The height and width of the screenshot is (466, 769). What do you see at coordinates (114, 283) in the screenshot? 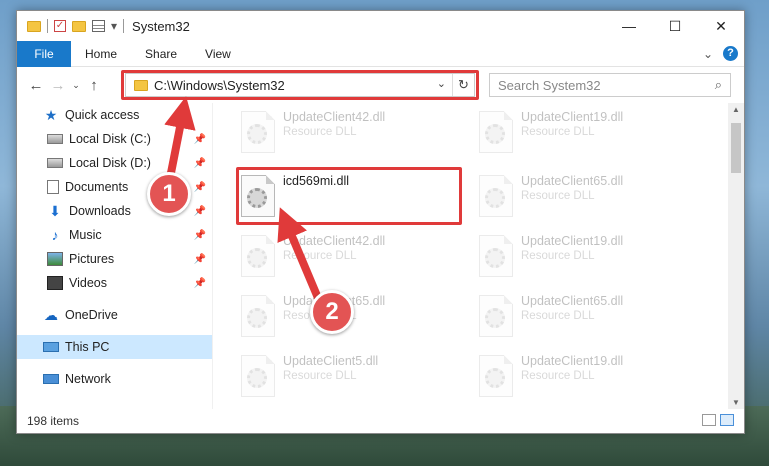
I see `sidebar-item-videos: Videos 📌` at bounding box center [114, 283].